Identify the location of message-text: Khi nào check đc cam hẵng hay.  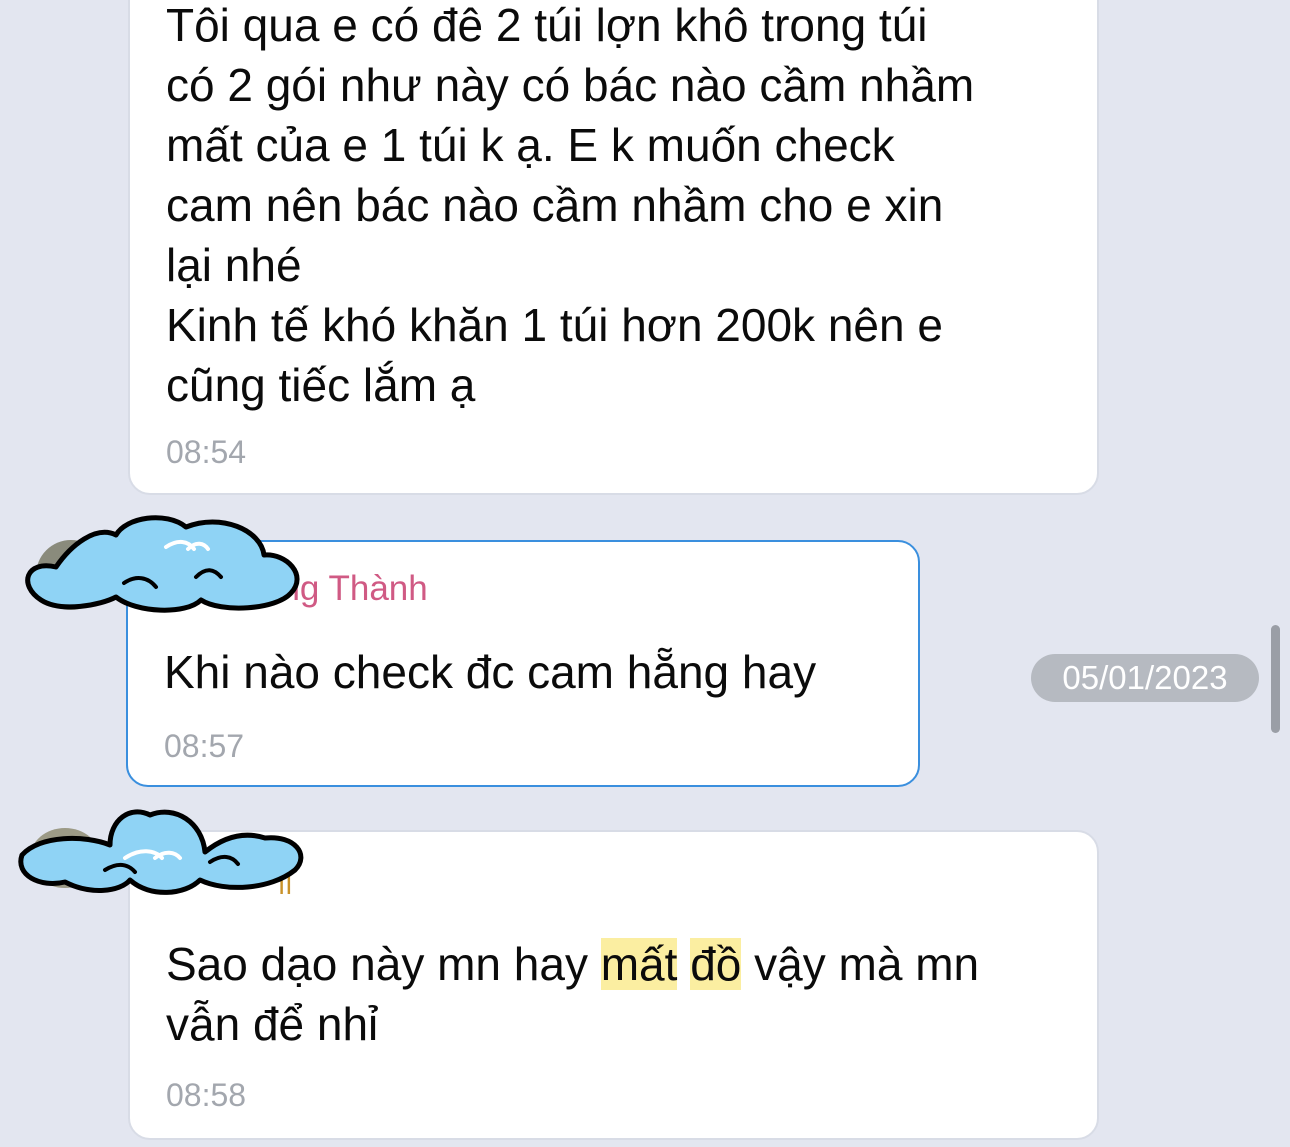
(490, 672).